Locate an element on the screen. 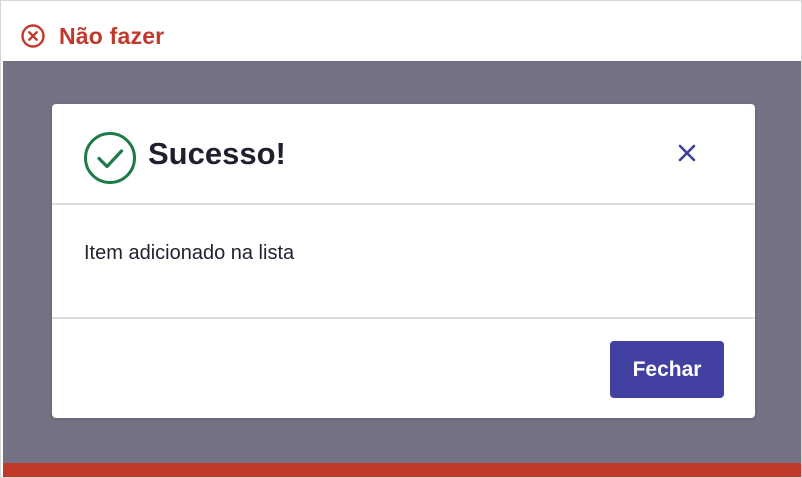  circle-x-icon is located at coordinates (33, 36).